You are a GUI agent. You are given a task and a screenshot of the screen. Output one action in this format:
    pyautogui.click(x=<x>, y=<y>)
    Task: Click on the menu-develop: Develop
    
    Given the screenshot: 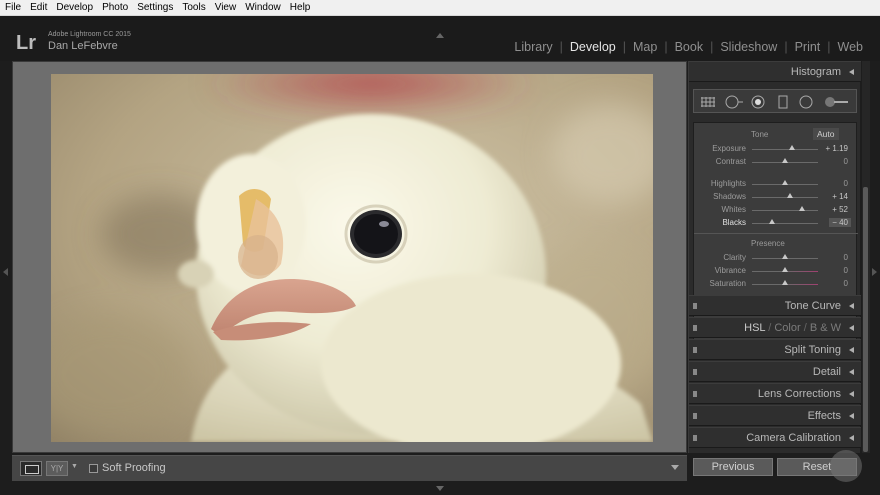 What is the action you would take?
    pyautogui.click(x=74, y=8)
    